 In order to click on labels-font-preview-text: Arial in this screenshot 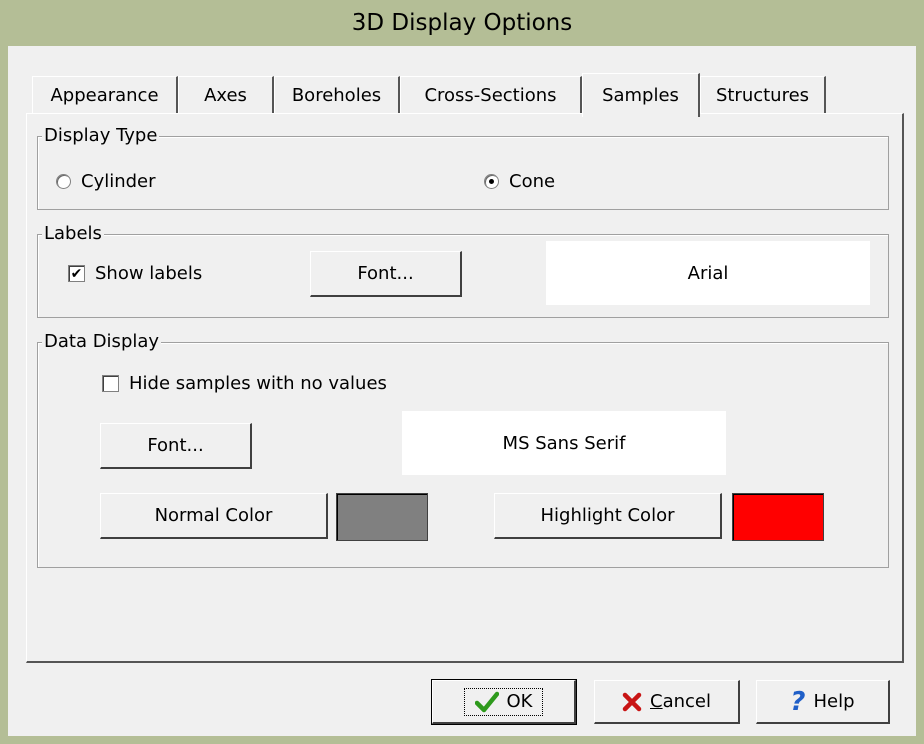, I will do `click(708, 273)`.